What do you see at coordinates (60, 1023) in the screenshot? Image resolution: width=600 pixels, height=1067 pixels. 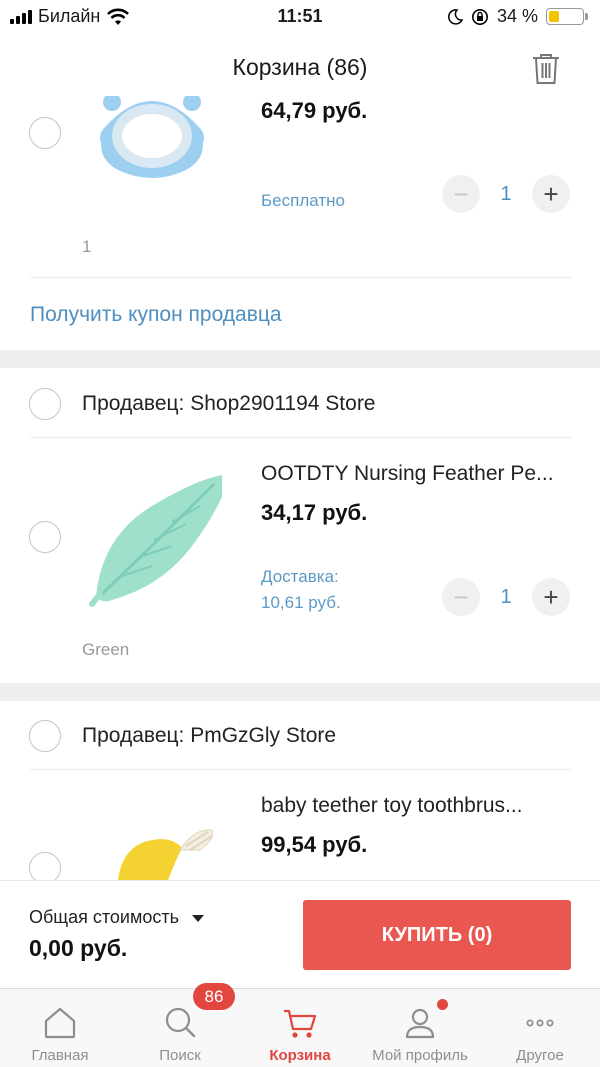 I see `home-icon` at bounding box center [60, 1023].